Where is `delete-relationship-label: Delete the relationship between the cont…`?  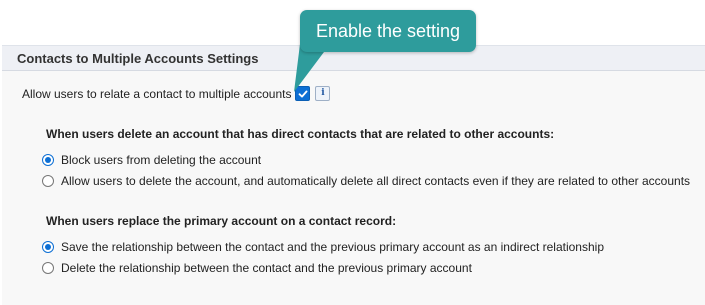
delete-relationship-label: Delete the relationship between the cont… is located at coordinates (266, 268).